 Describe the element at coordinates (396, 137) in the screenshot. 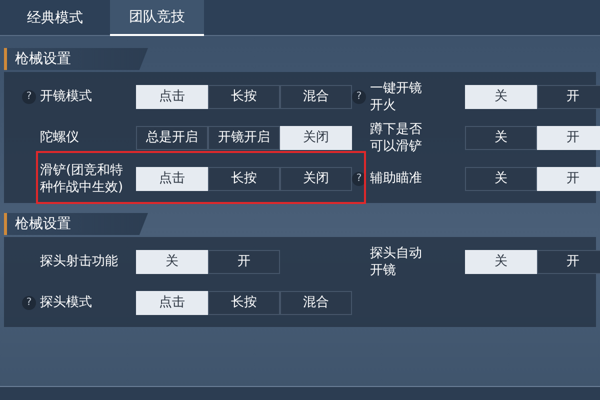

I see `setting-label: 蹲下是否可以滑铲` at that location.